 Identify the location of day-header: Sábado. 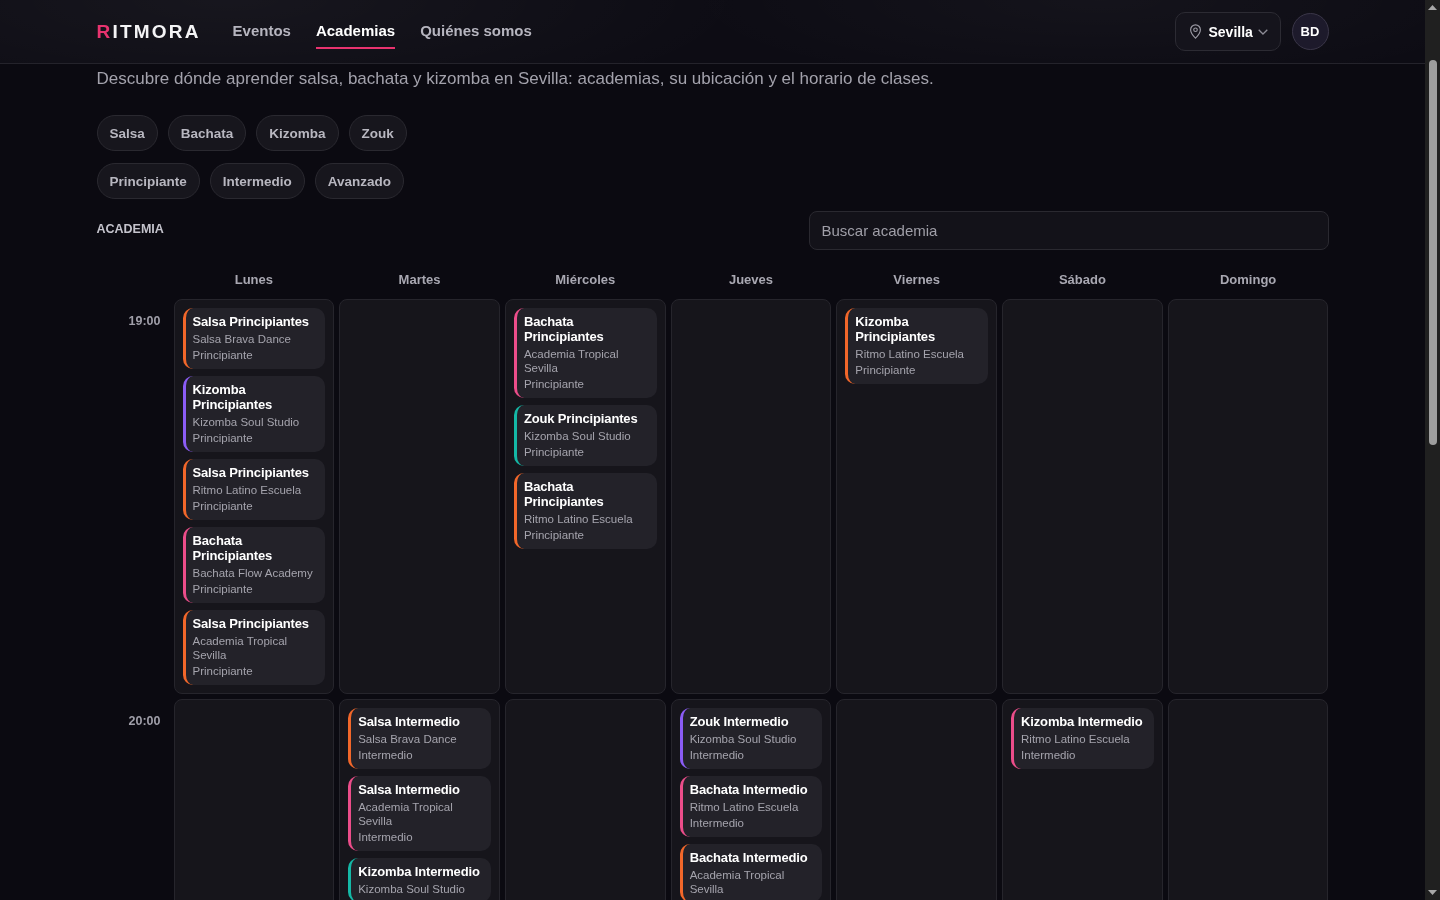
(1082, 279).